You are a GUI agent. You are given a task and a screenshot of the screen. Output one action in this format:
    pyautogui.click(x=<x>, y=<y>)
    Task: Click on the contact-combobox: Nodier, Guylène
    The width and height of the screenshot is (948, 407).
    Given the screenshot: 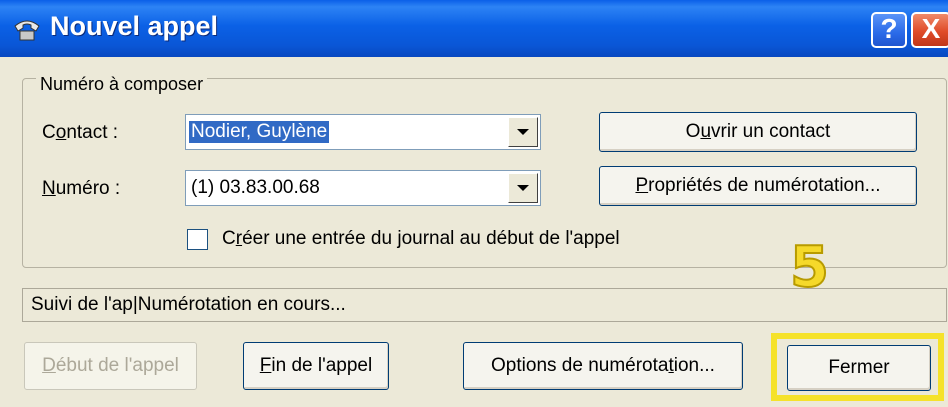 What is the action you would take?
    pyautogui.click(x=363, y=132)
    